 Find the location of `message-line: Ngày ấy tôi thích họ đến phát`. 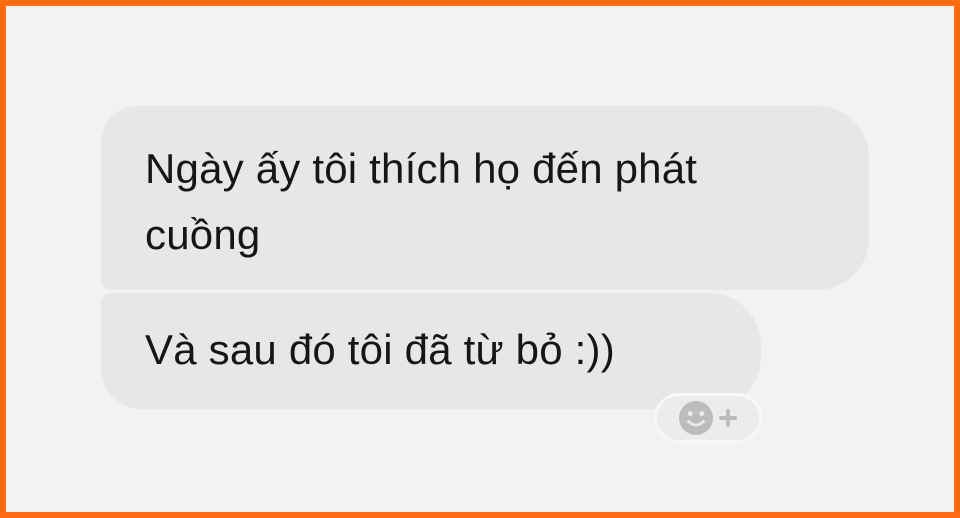

message-line: Ngày ấy tôi thích họ đến phát is located at coordinates (421, 168).